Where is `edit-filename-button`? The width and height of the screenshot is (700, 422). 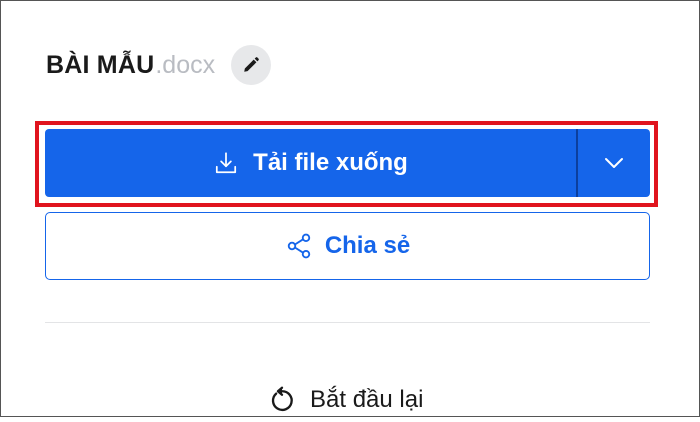
edit-filename-button is located at coordinates (251, 65).